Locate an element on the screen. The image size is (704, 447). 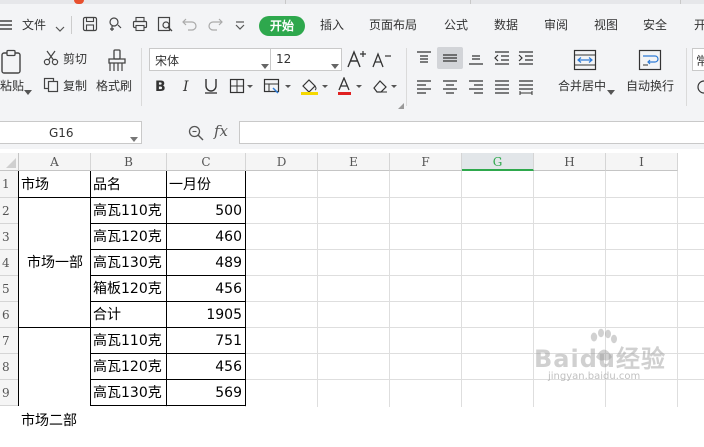
redo-icon is located at coordinates (215, 25).